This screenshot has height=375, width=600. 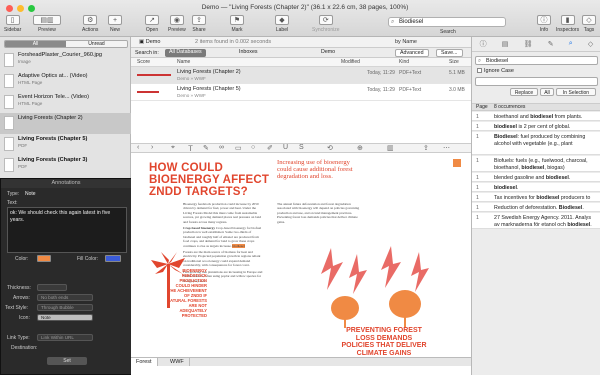 What do you see at coordinates (152, 24) in the screenshot?
I see `open-toolbar-button: ↗ Open` at bounding box center [152, 24].